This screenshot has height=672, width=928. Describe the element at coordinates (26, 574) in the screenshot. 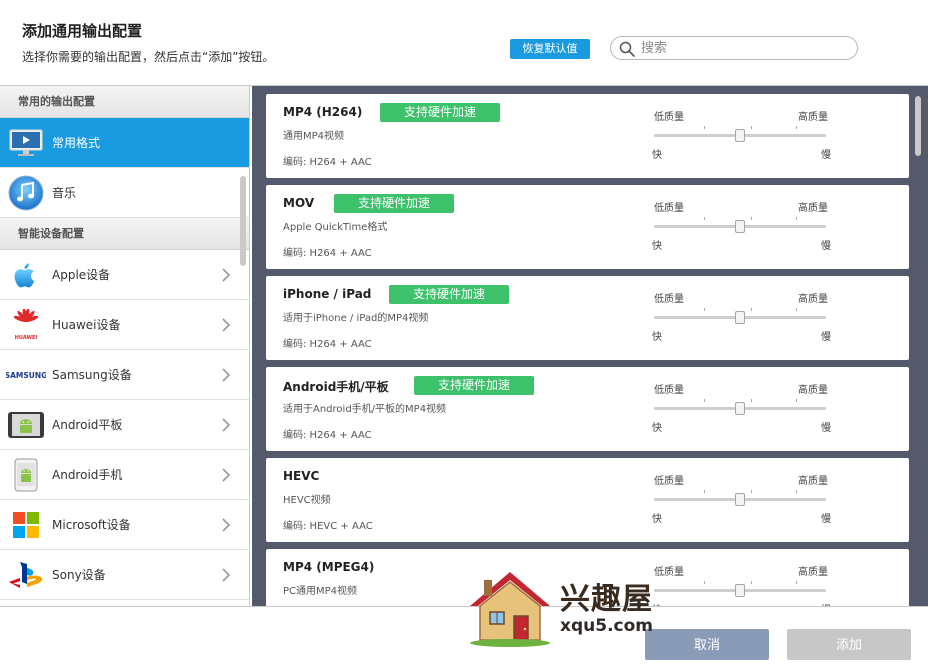

I see `playstation-logo-icon` at that location.